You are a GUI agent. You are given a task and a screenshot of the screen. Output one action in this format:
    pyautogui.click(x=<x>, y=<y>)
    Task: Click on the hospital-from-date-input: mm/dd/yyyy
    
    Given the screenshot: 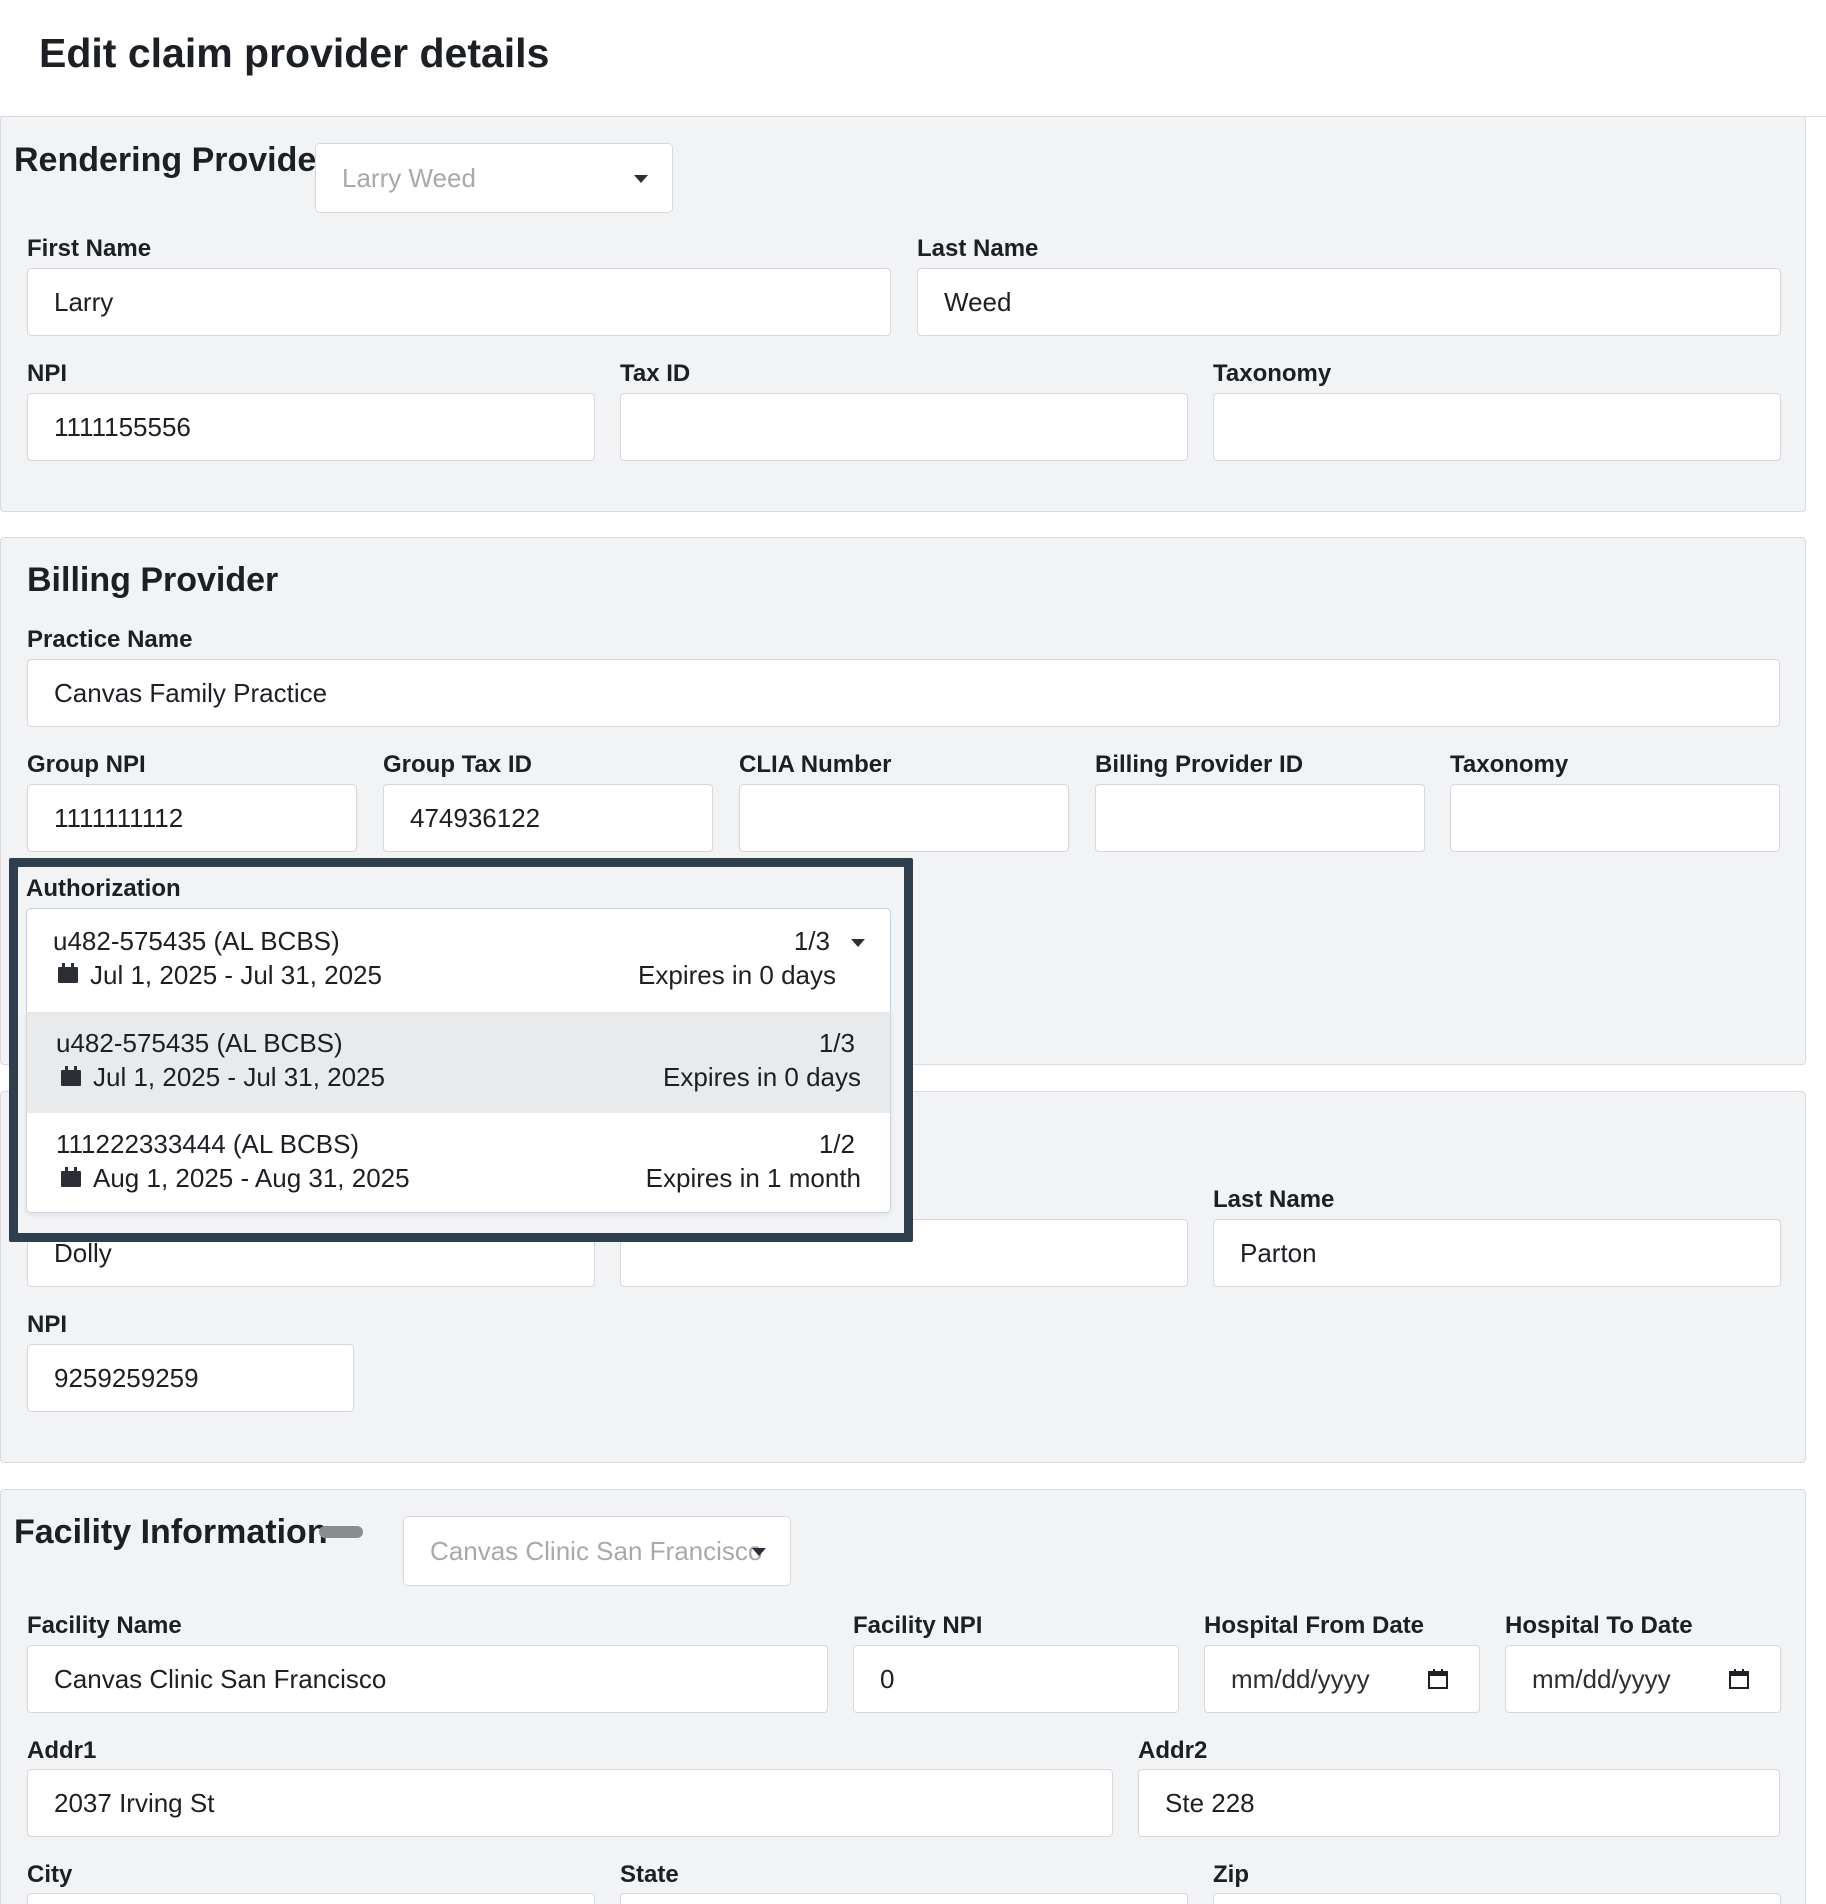 What is the action you would take?
    pyautogui.click(x=1342, y=1679)
    